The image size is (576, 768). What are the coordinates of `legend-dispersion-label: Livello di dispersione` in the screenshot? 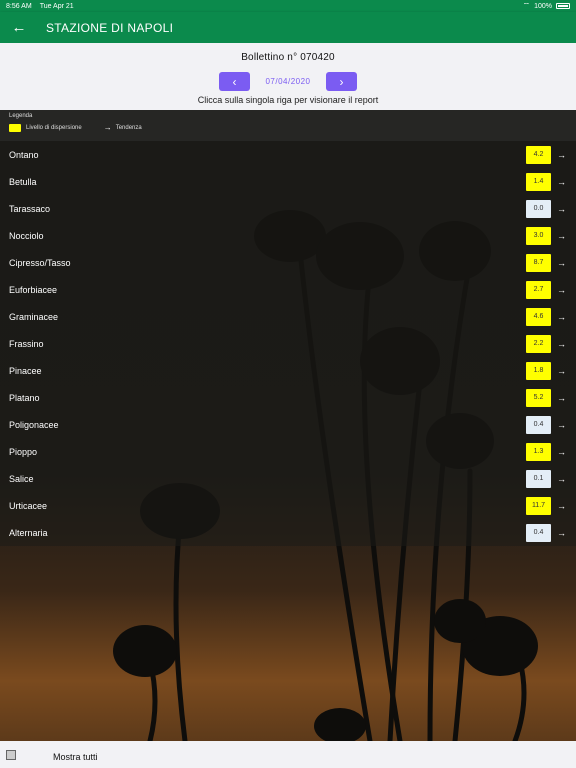 It's located at (54, 127).